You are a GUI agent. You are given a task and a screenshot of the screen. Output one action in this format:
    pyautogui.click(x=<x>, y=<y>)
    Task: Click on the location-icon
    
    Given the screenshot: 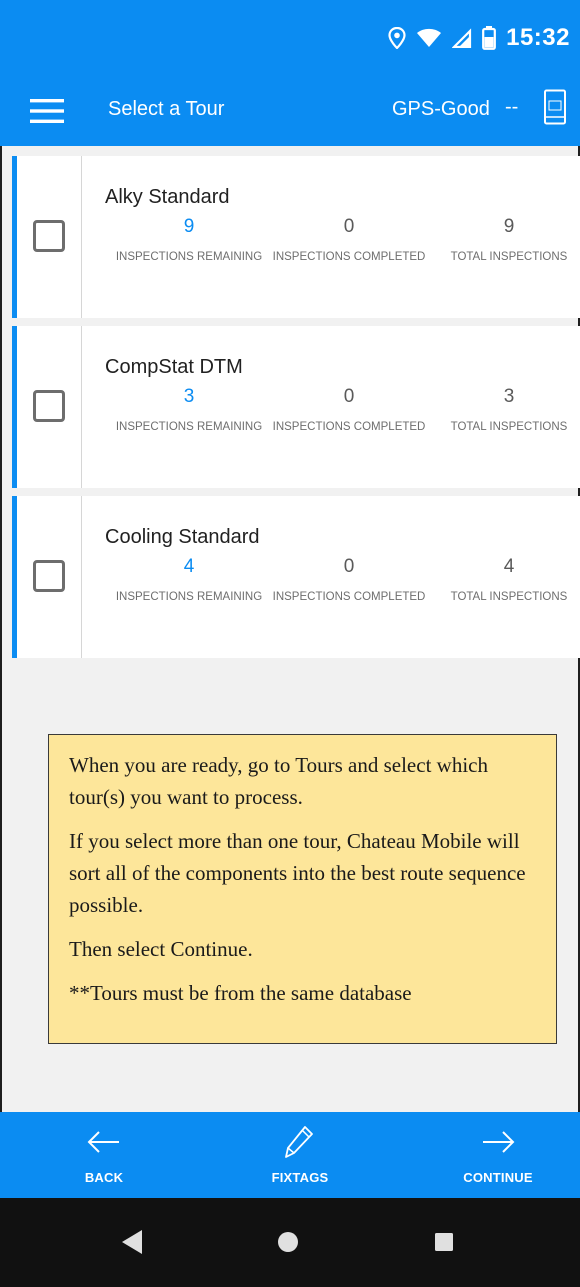 What is the action you would take?
    pyautogui.click(x=397, y=38)
    